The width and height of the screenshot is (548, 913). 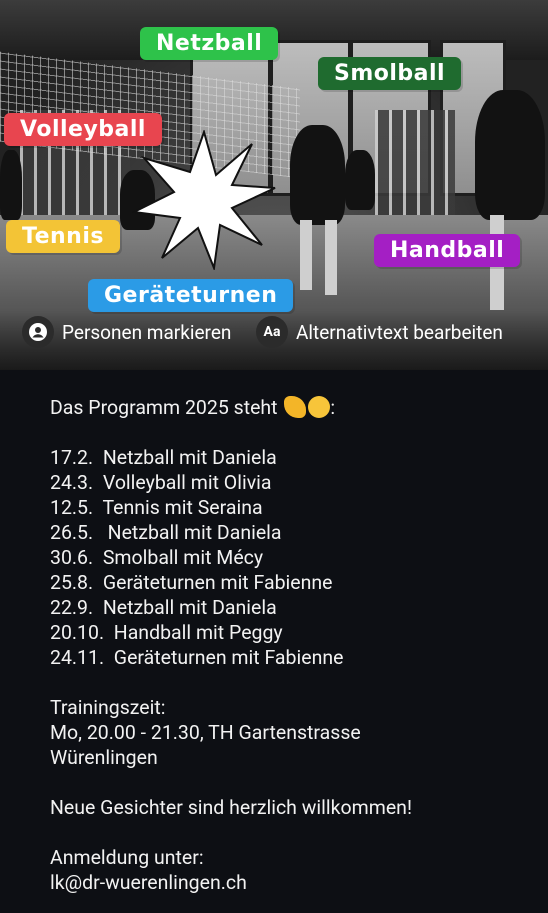 What do you see at coordinates (415, 167) in the screenshot?
I see `wall-bars` at bounding box center [415, 167].